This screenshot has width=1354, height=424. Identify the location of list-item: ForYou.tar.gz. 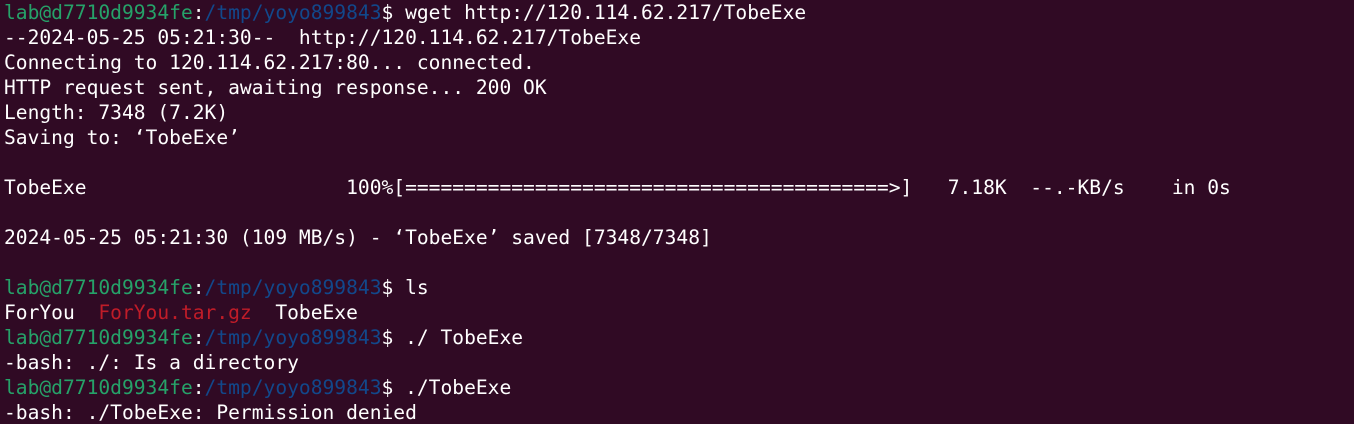
(175, 312).